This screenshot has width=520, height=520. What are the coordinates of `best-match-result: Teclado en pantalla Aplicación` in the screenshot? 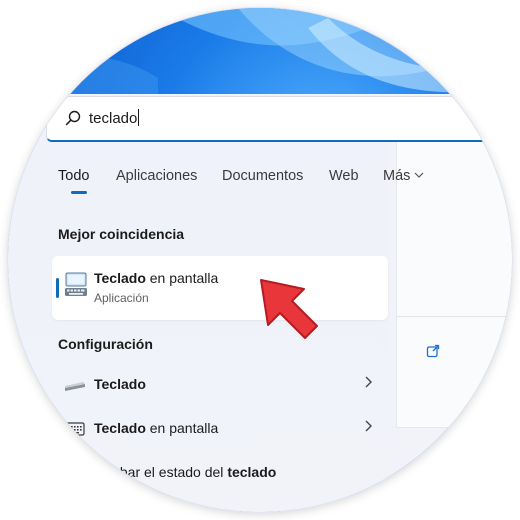 It's located at (220, 288).